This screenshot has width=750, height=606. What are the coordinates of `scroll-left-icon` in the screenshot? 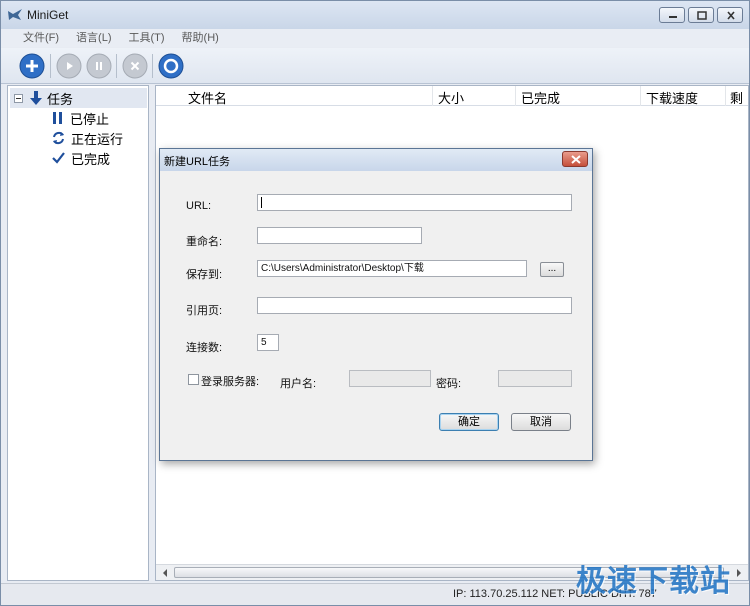 It's located at (165, 573).